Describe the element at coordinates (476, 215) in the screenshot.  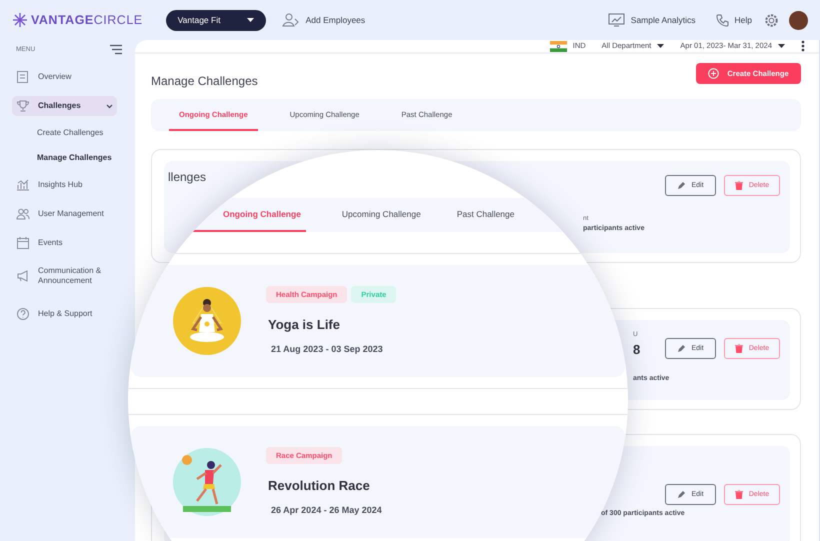
I see `tab: Past Challenge` at that location.